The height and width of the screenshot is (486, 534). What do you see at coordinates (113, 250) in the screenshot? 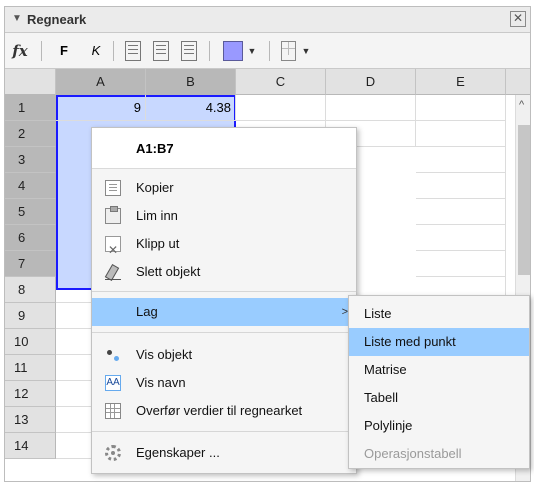
I see `cut-icon` at bounding box center [113, 250].